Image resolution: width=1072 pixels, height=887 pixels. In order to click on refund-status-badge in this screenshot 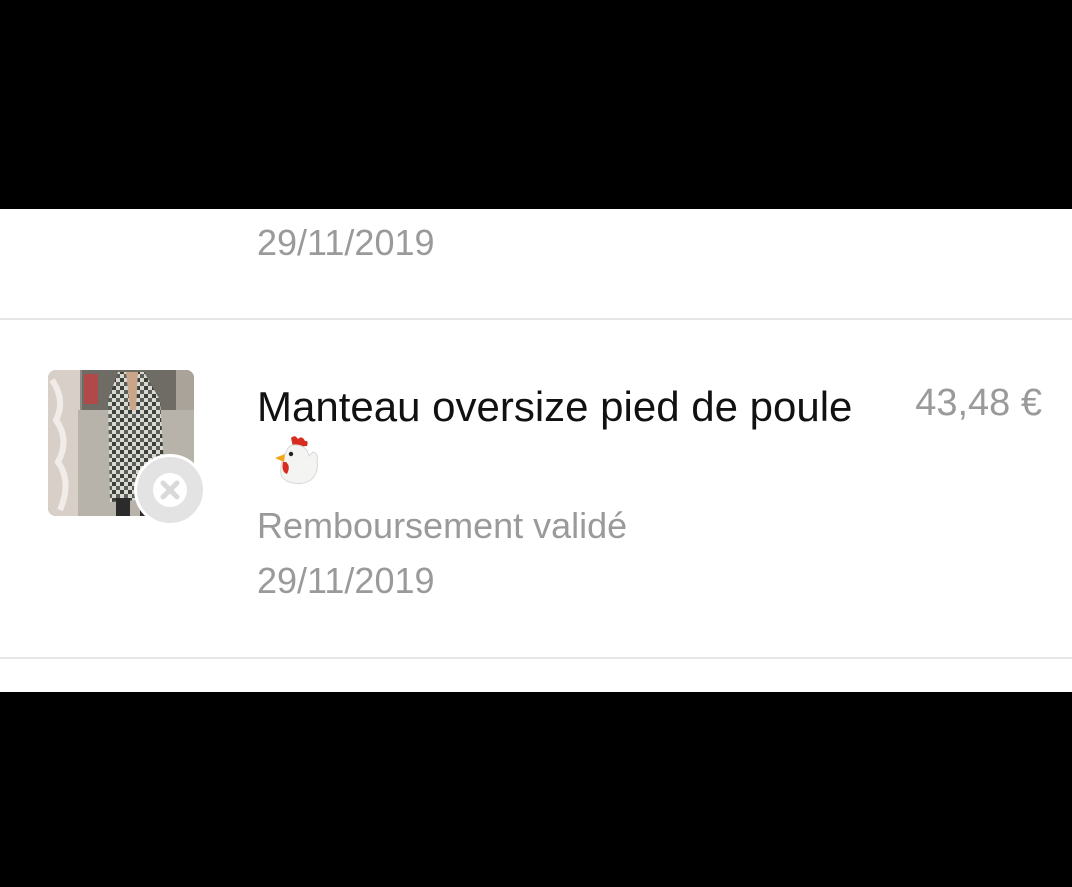, I will do `click(170, 490)`.